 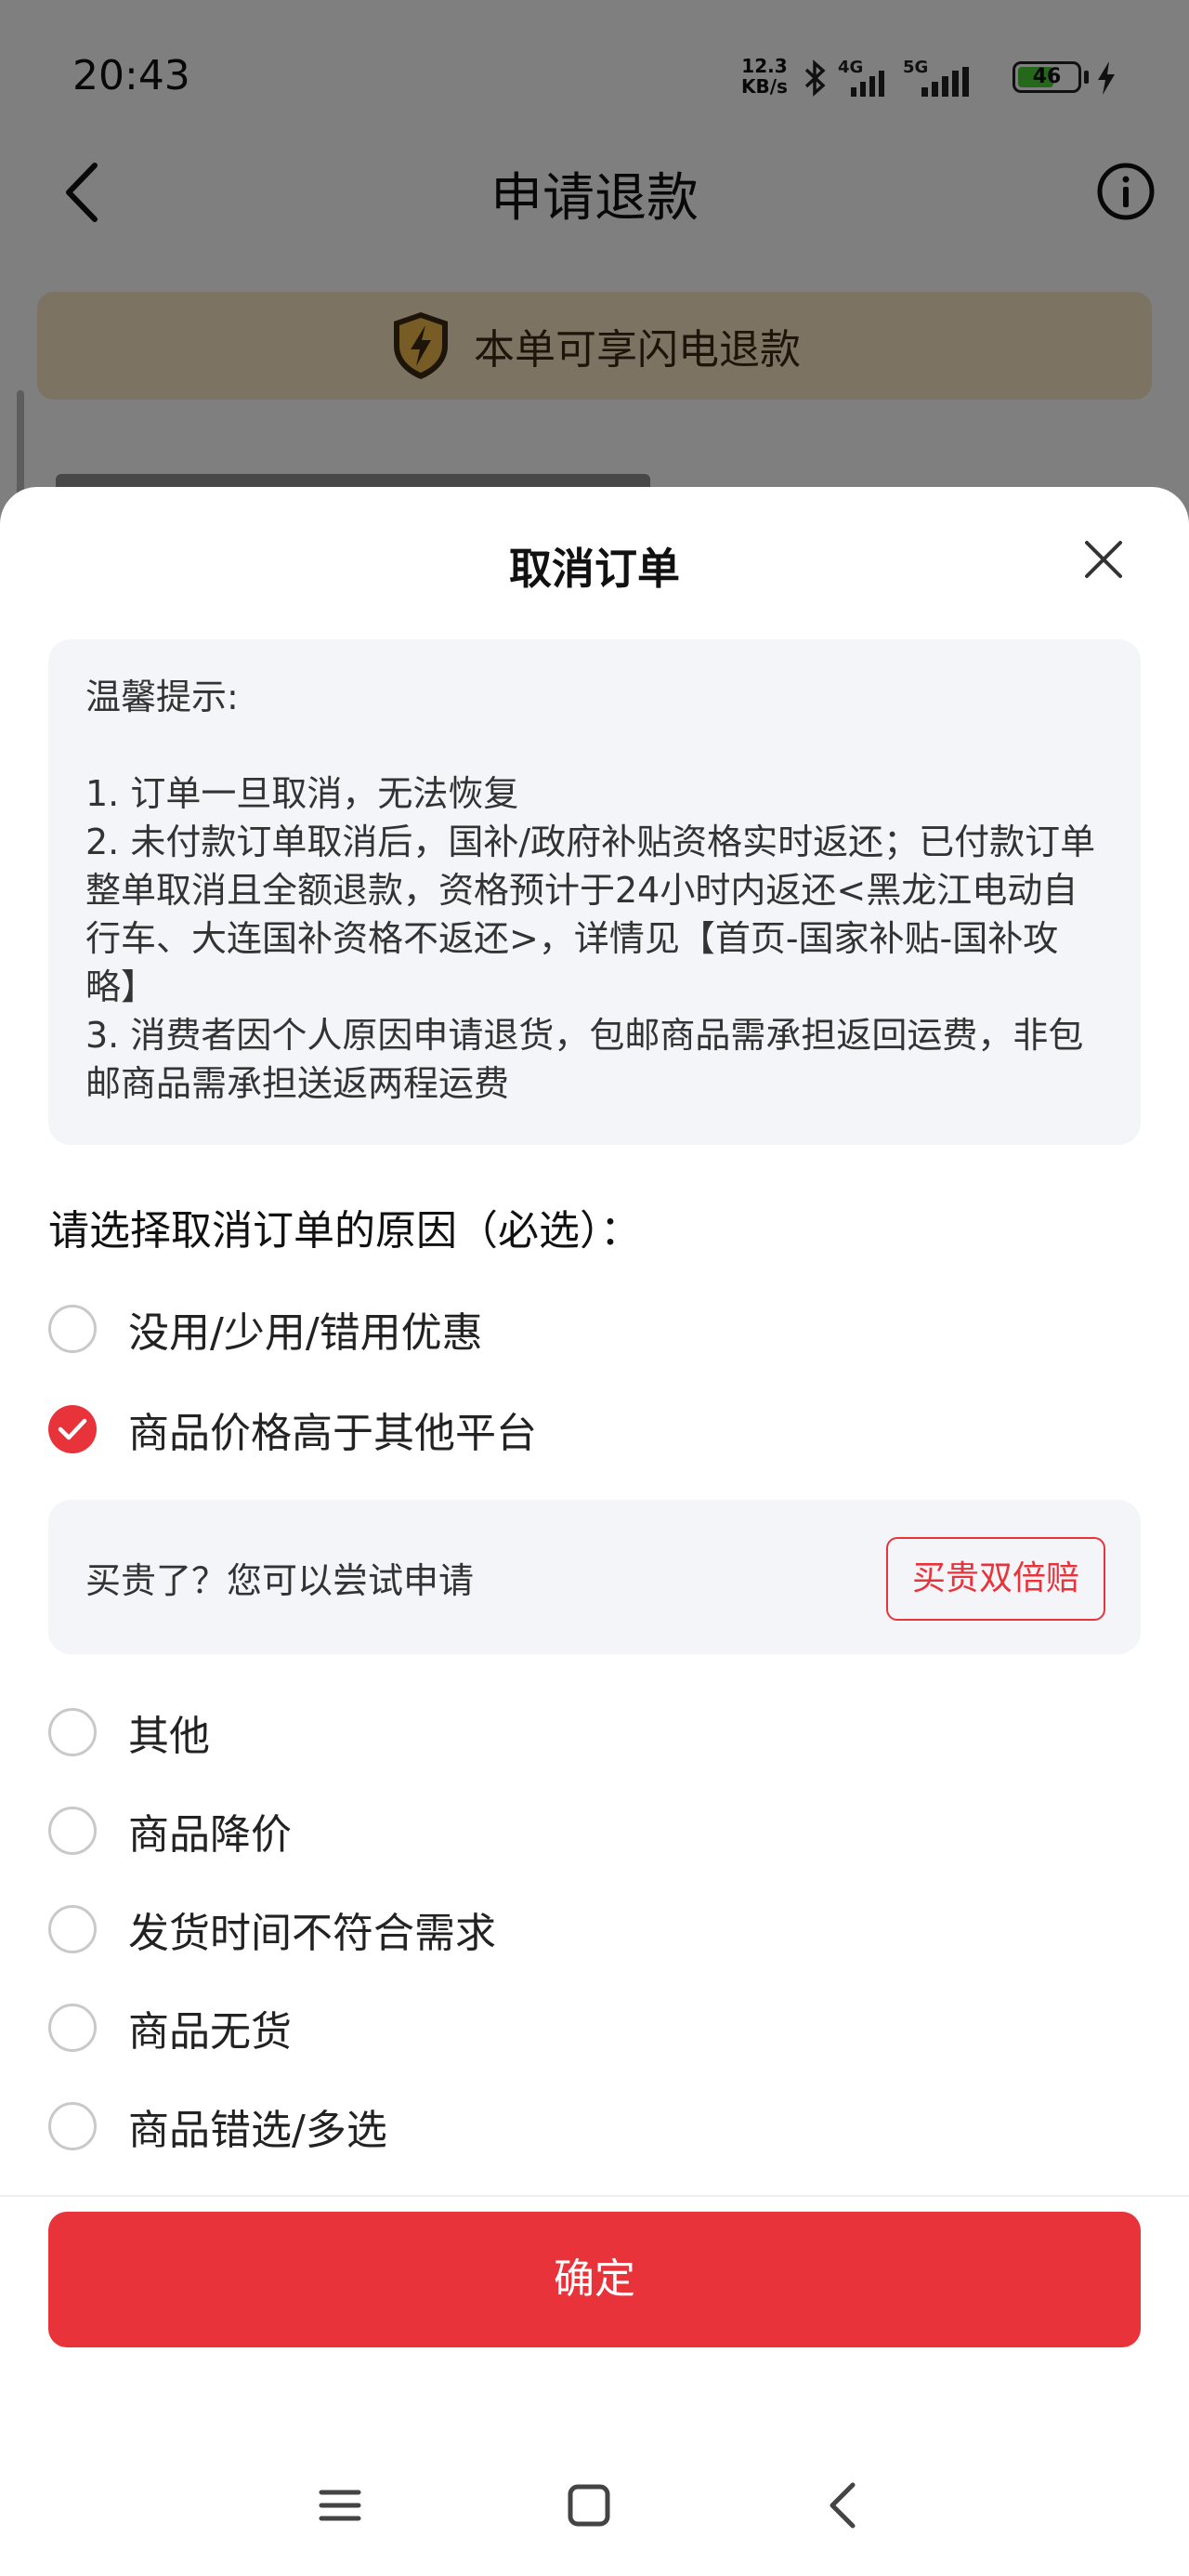 What do you see at coordinates (332, 1433) in the screenshot?
I see `reason-label: 商品价格高于其他平台` at bounding box center [332, 1433].